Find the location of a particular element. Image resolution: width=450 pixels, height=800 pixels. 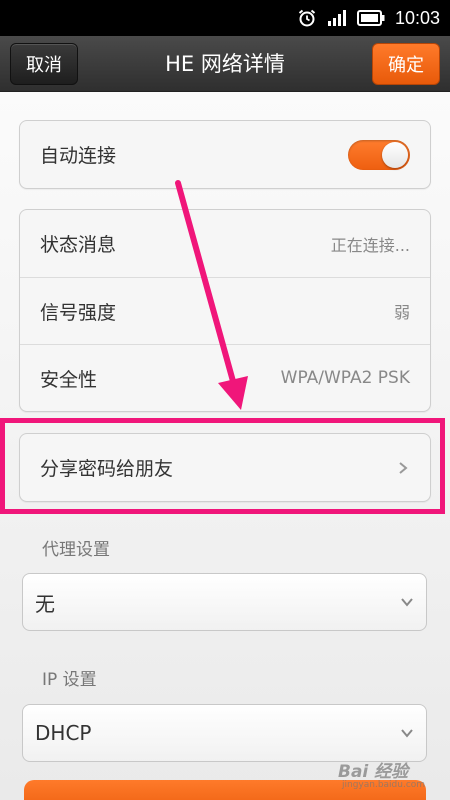

auto-connect-row: 自动连接 is located at coordinates (225, 154).